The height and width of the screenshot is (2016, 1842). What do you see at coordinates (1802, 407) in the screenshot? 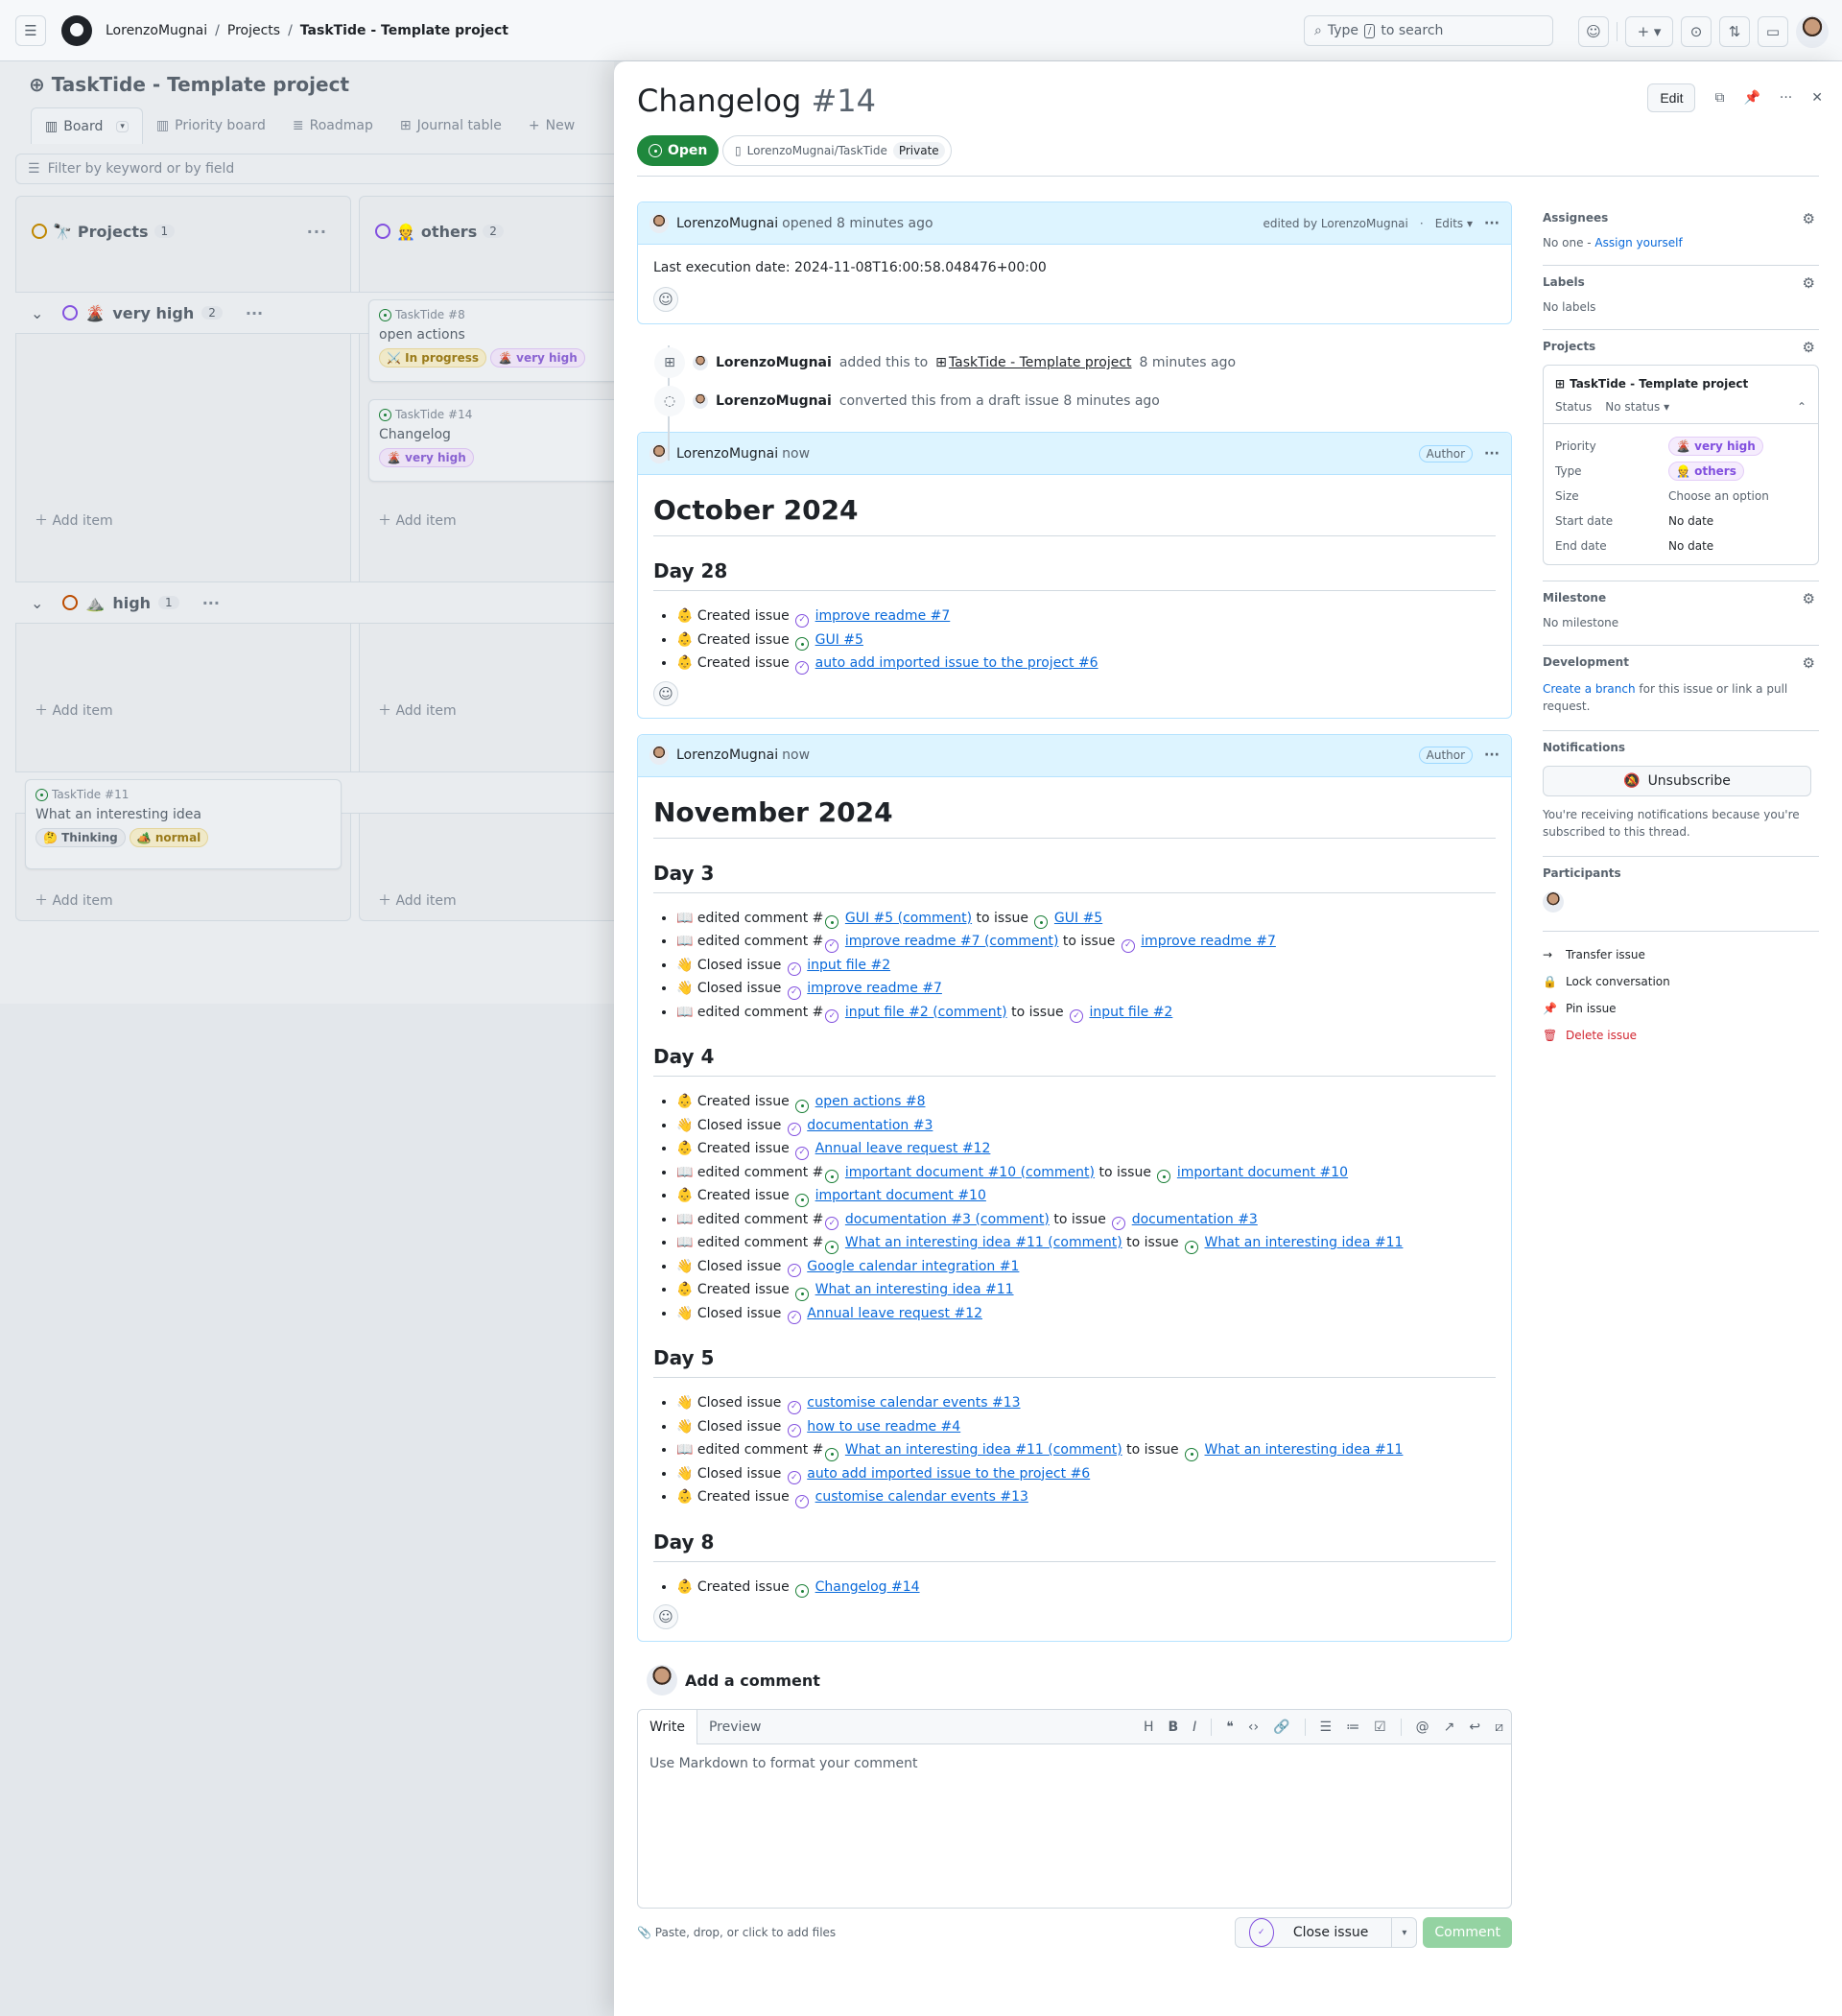
I see `chevron-up-icon: ⌃` at bounding box center [1802, 407].